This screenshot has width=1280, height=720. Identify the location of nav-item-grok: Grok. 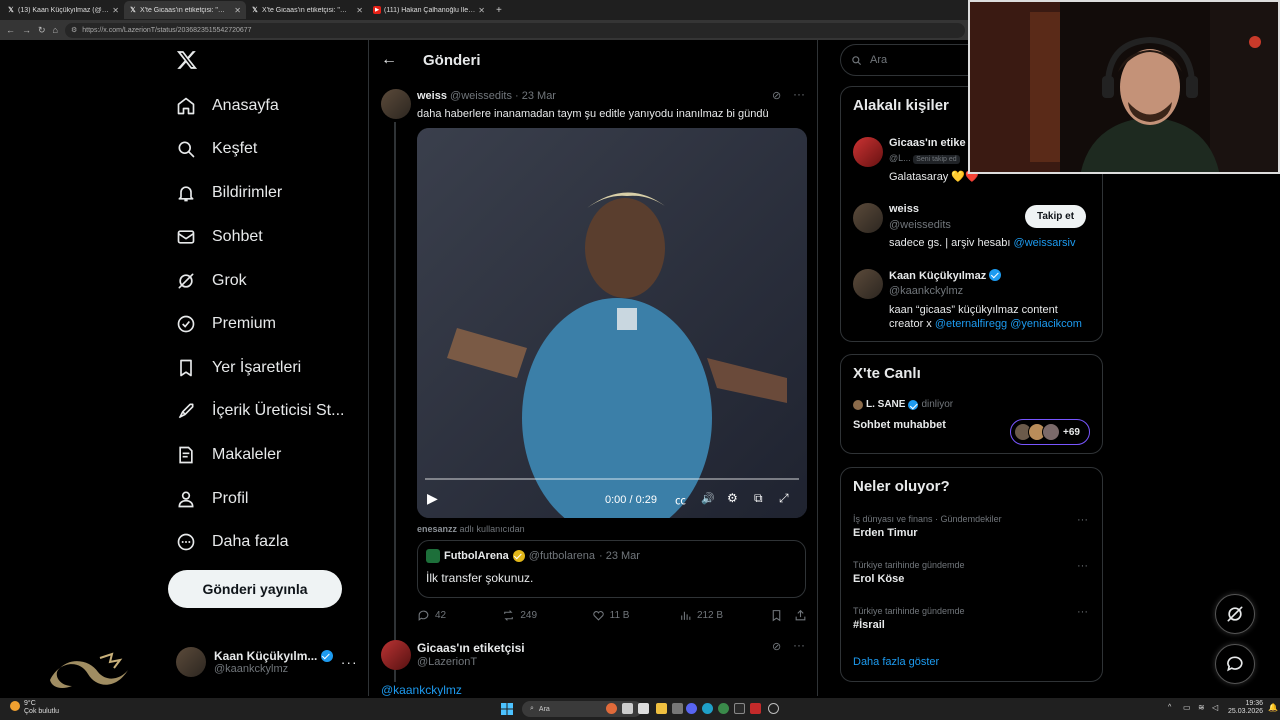
(211, 281).